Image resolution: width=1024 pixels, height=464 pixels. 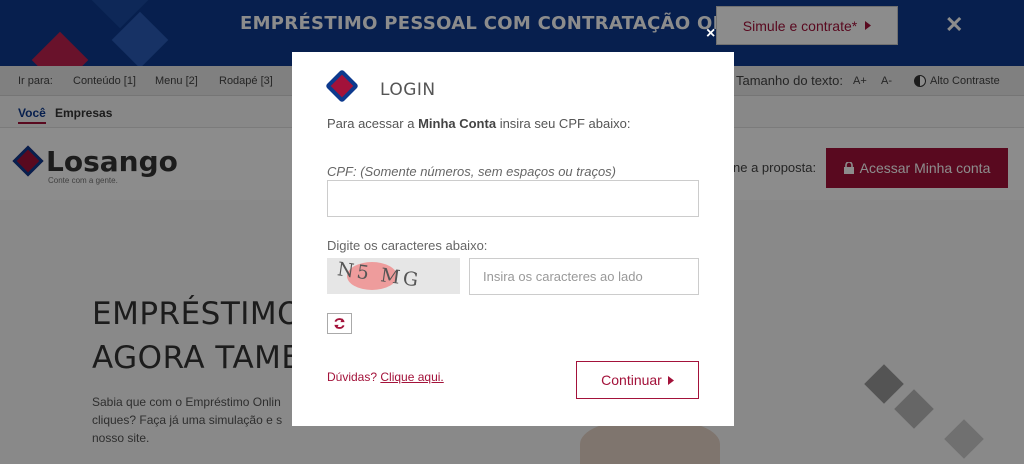 I want to click on captcha-label: Digite os caracteres abaixo:, so click(x=407, y=245).